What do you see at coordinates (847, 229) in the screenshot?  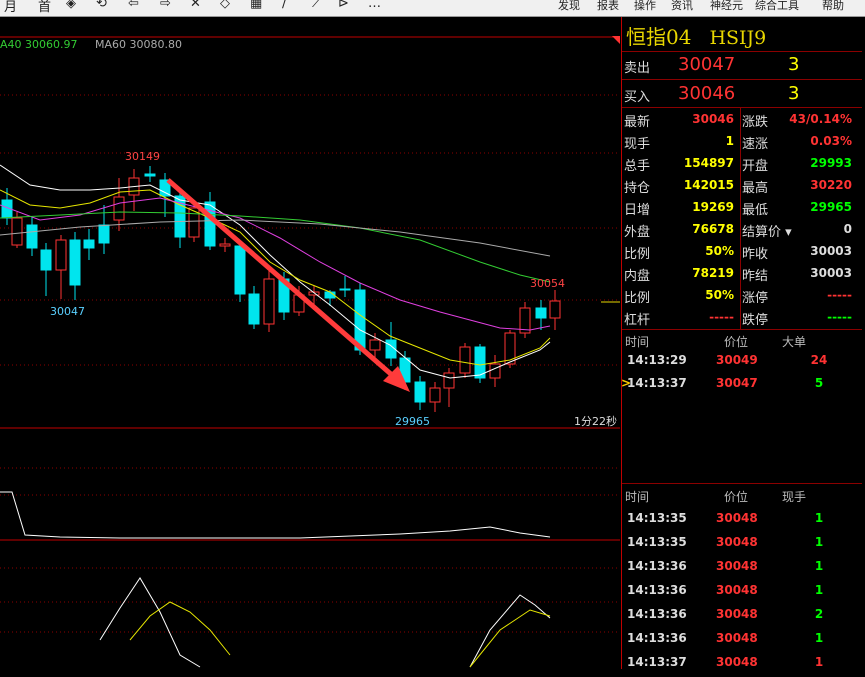 I see `stat-value: 0` at bounding box center [847, 229].